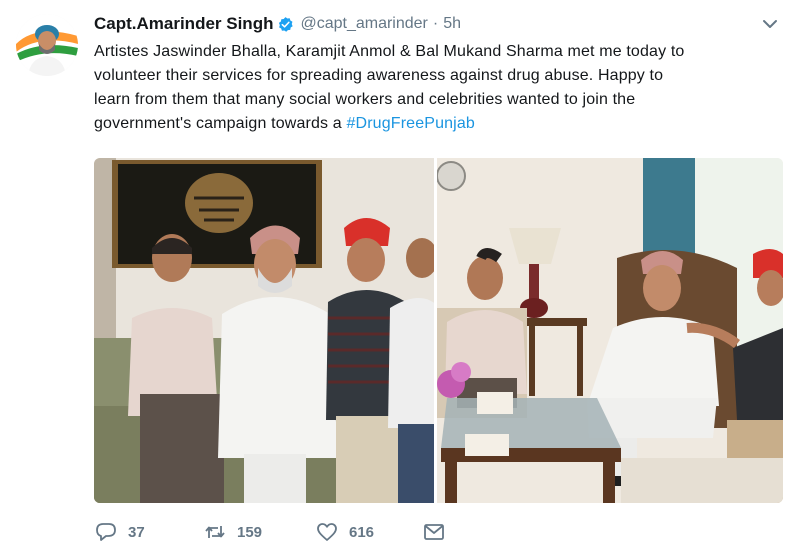  I want to click on hashtag-link: #DrugFreePunjab, so click(410, 123).